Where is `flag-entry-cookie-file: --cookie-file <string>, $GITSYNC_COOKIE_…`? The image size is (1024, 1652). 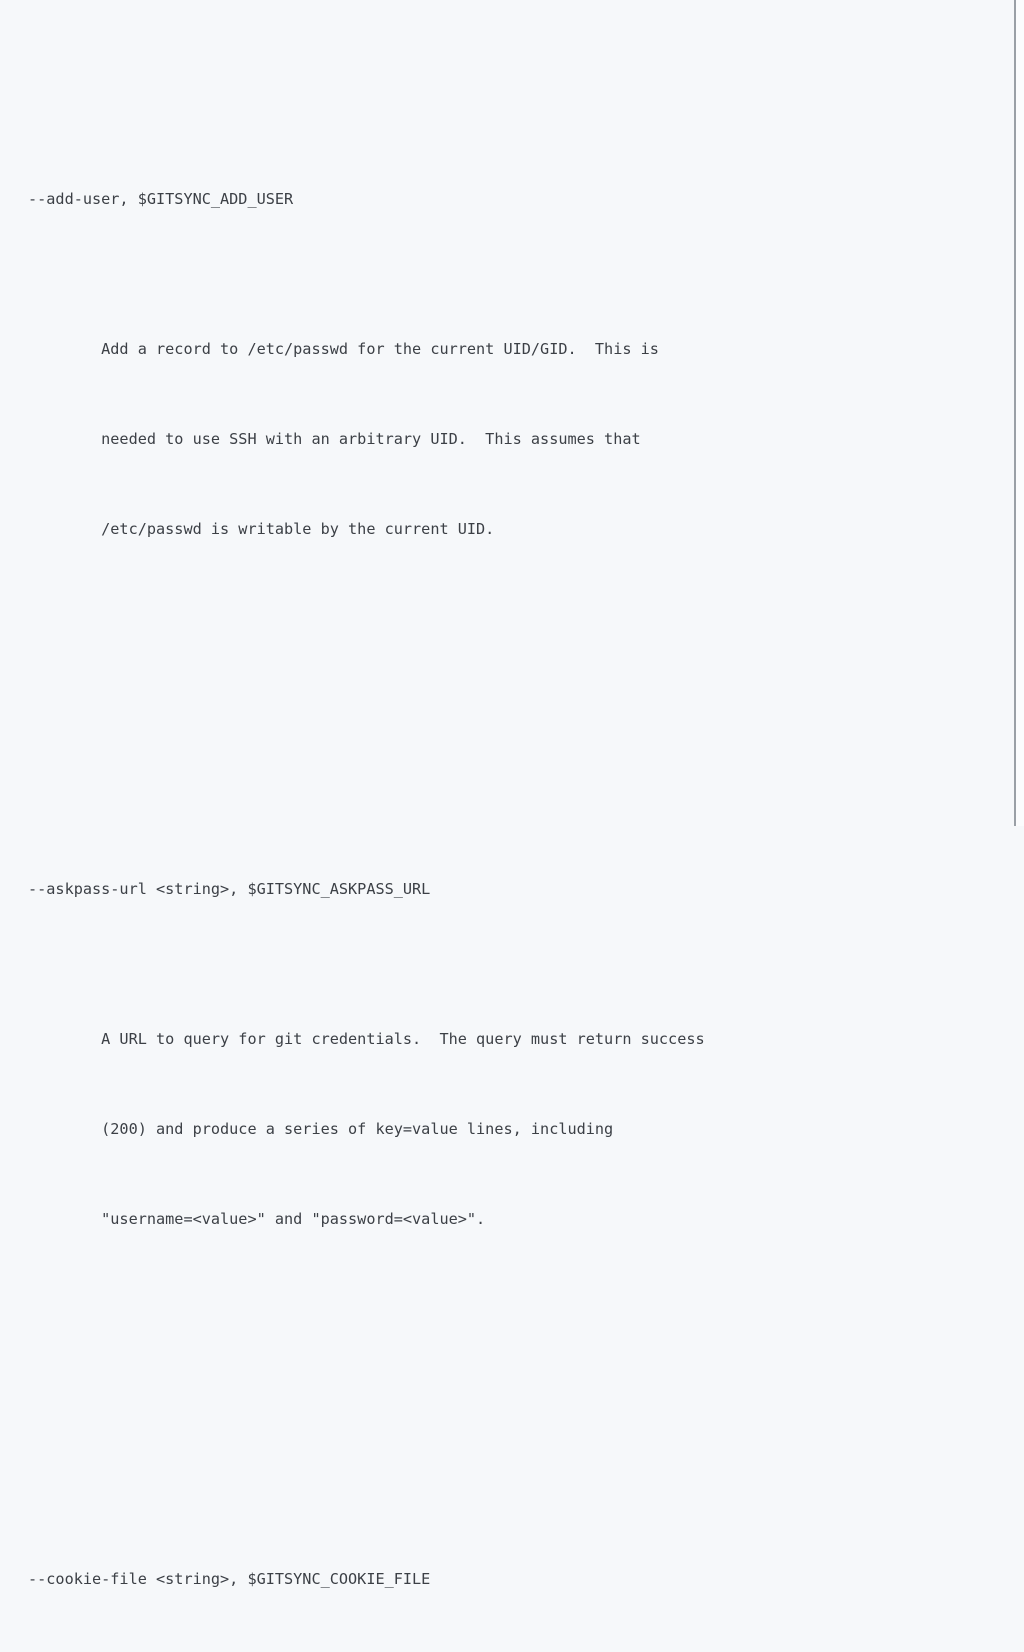 flag-entry-cookie-file: --cookie-file <string>, $GITSYNC_COOKIE_… is located at coordinates (520, 1578).